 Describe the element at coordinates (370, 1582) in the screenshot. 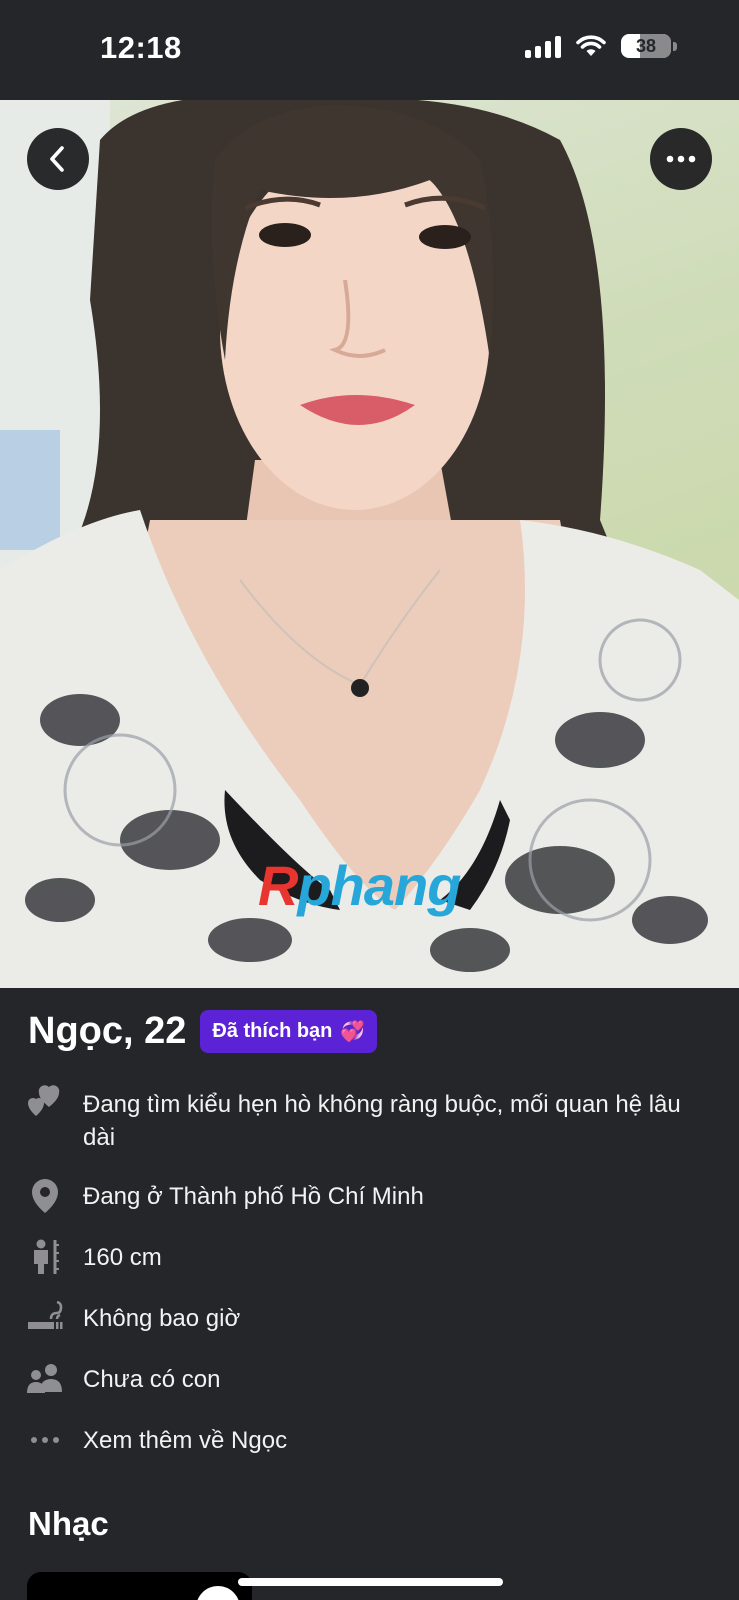

I see `home-indicator` at that location.